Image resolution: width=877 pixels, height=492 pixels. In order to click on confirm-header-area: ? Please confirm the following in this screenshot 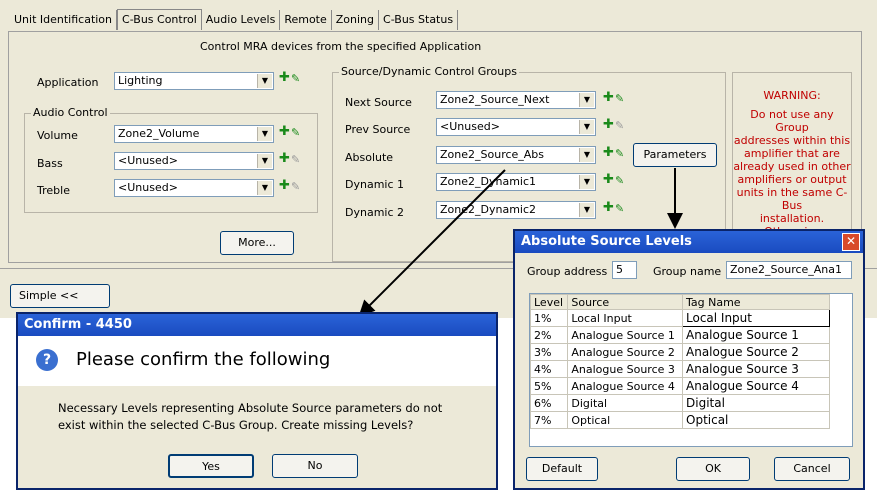, I will do `click(257, 361)`.